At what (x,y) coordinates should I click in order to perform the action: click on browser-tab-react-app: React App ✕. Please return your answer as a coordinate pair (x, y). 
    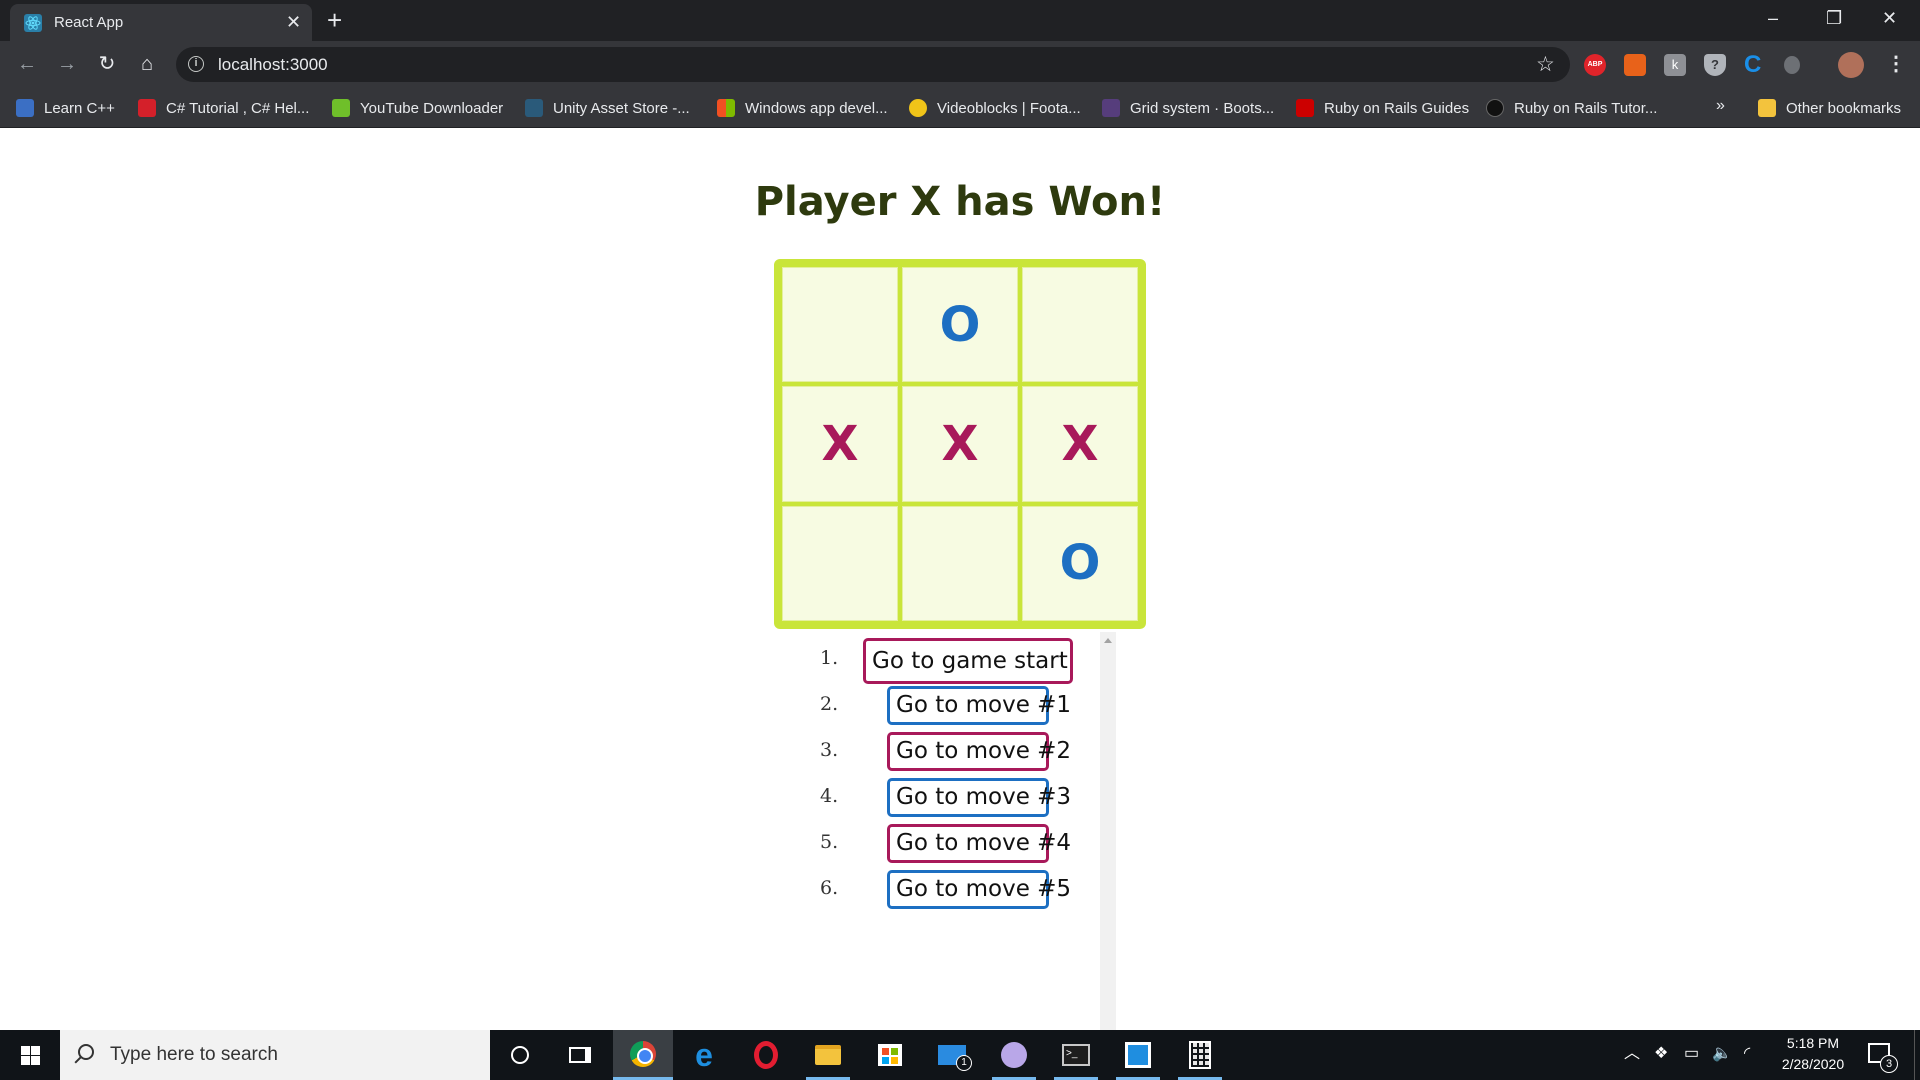
    Looking at the image, I should click on (161, 22).